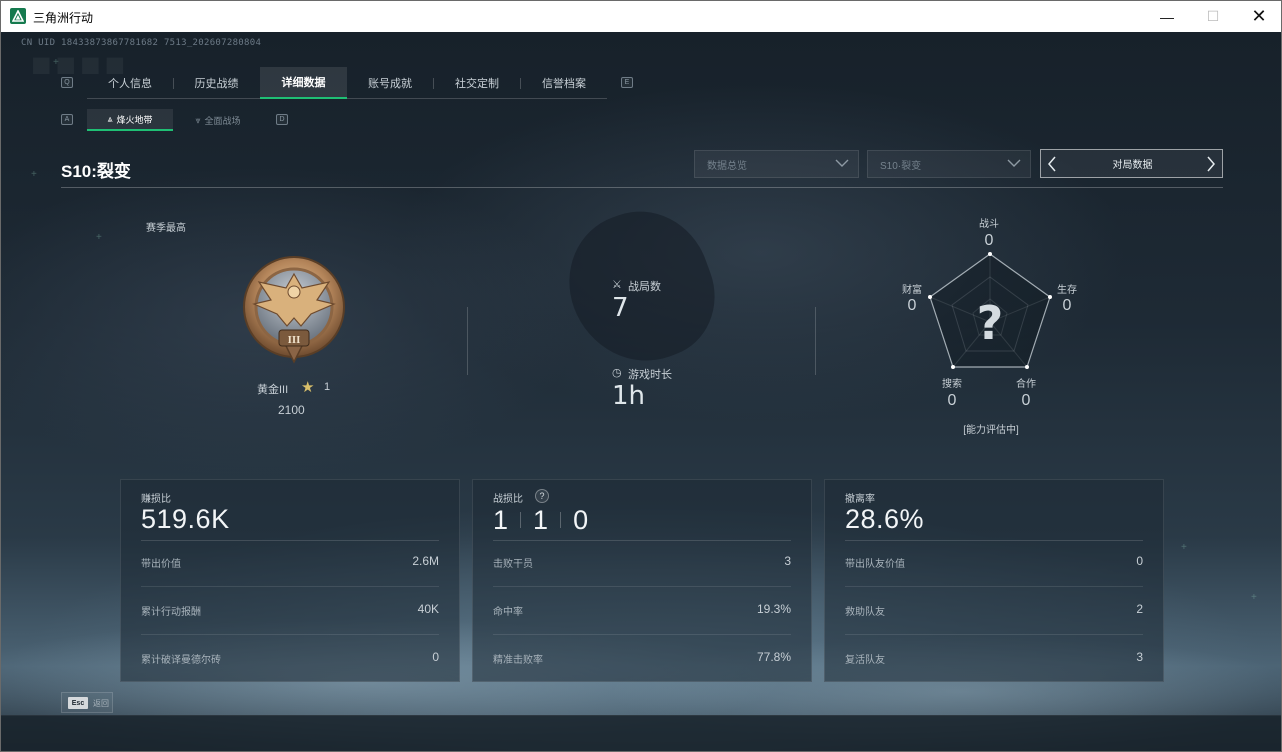 The image size is (1282, 752). Describe the element at coordinates (627, 82) in the screenshot. I see `tab-next-key-hint: E` at that location.